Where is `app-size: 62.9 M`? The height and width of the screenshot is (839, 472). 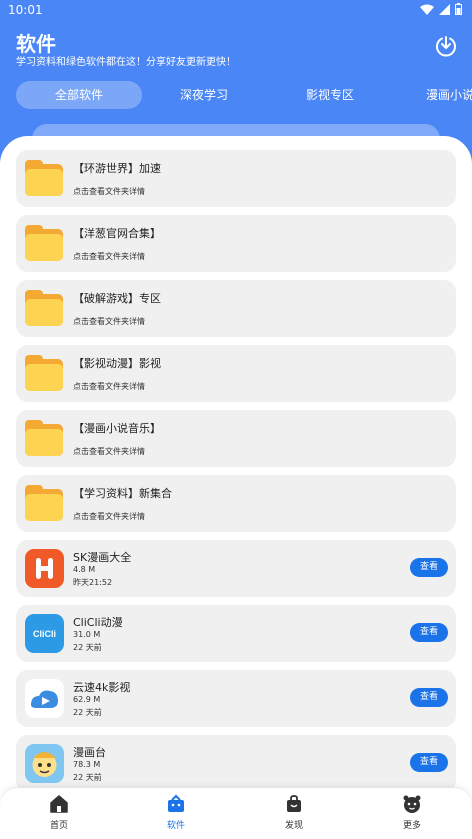 app-size: 62.9 M is located at coordinates (87, 699).